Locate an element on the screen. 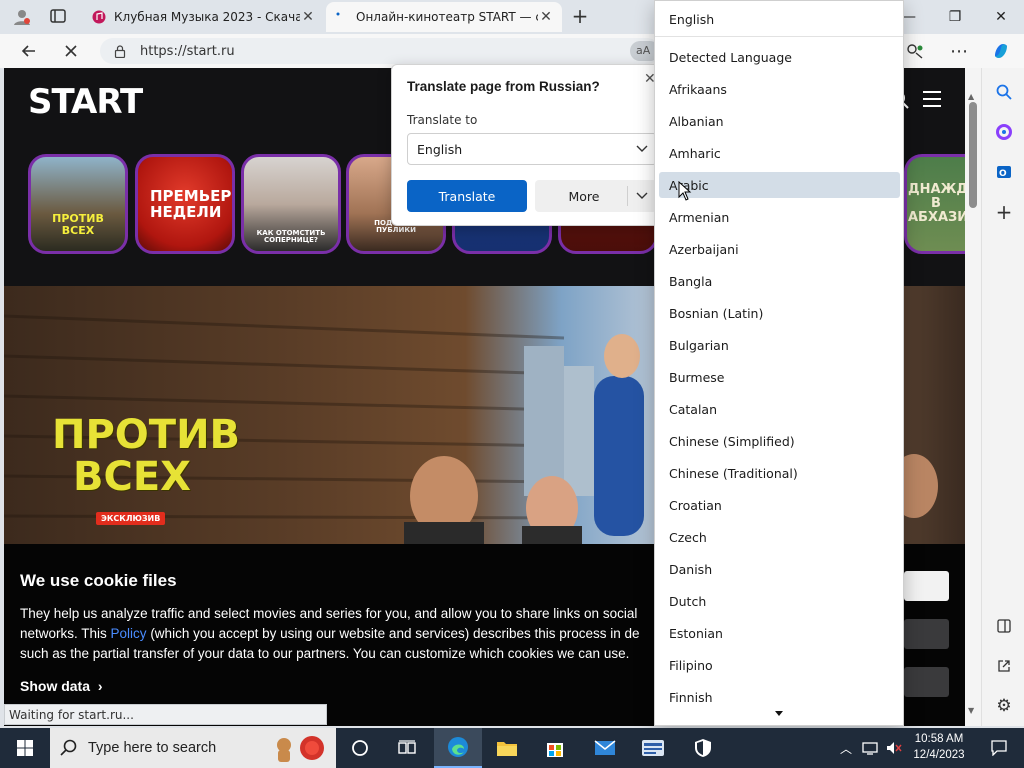 This screenshot has width=1024, height=768. address-bar: https://start.ru aA is located at coordinates (380, 51).